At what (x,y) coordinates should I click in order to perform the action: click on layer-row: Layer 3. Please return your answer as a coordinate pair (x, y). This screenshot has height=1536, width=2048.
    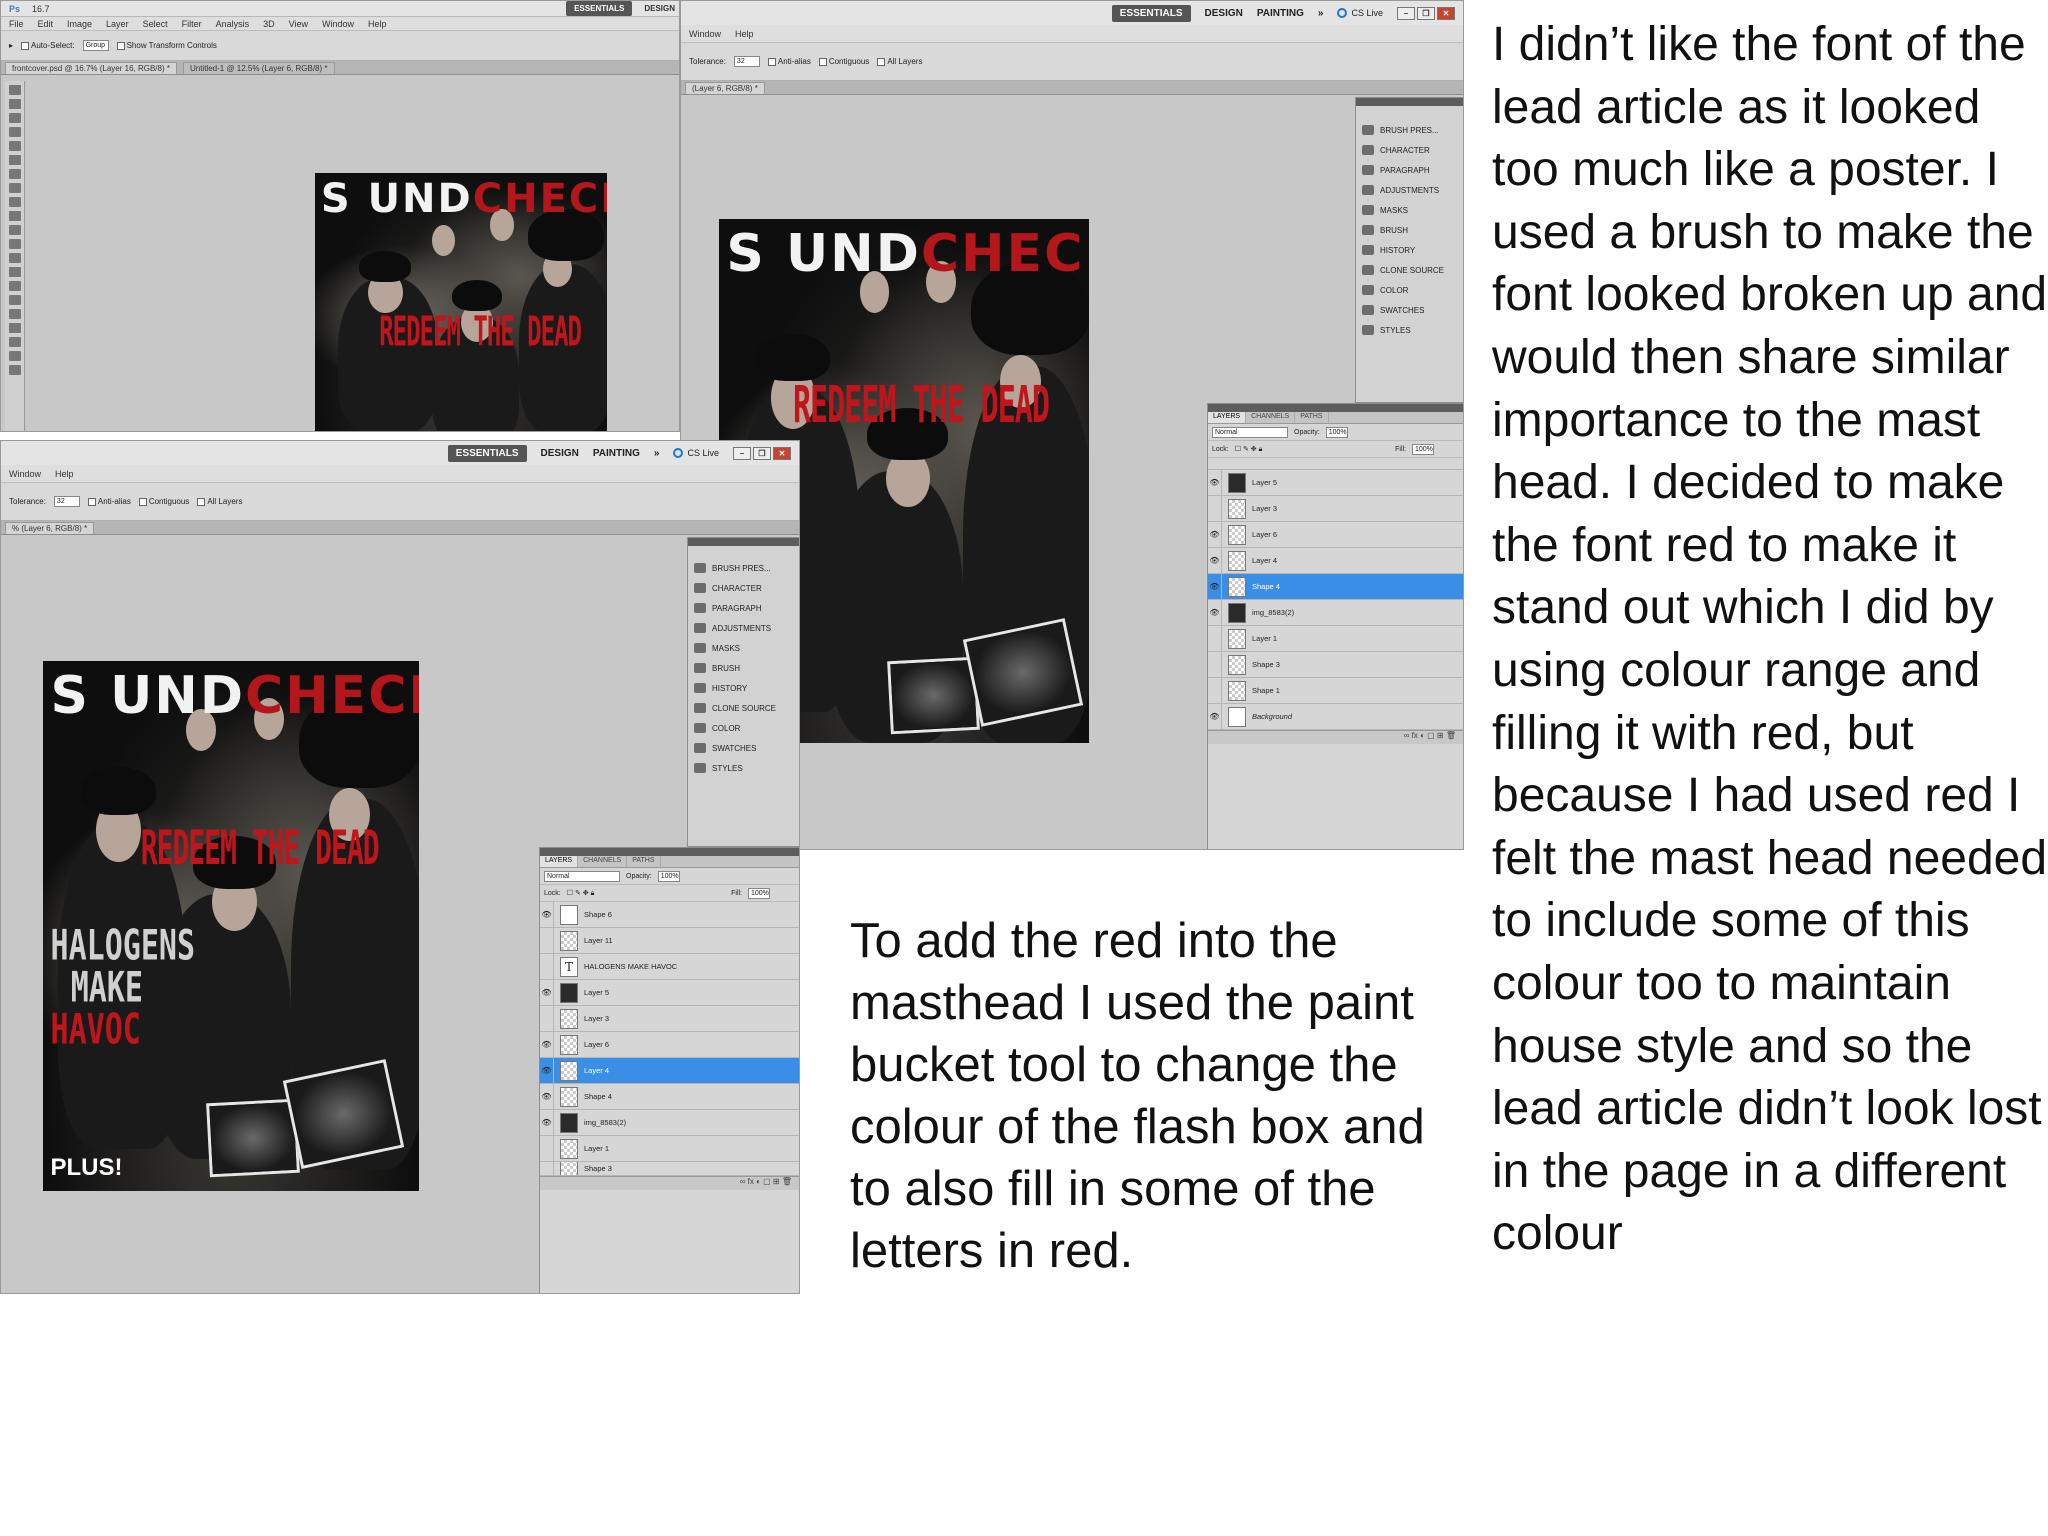
    Looking at the image, I should click on (669, 1018).